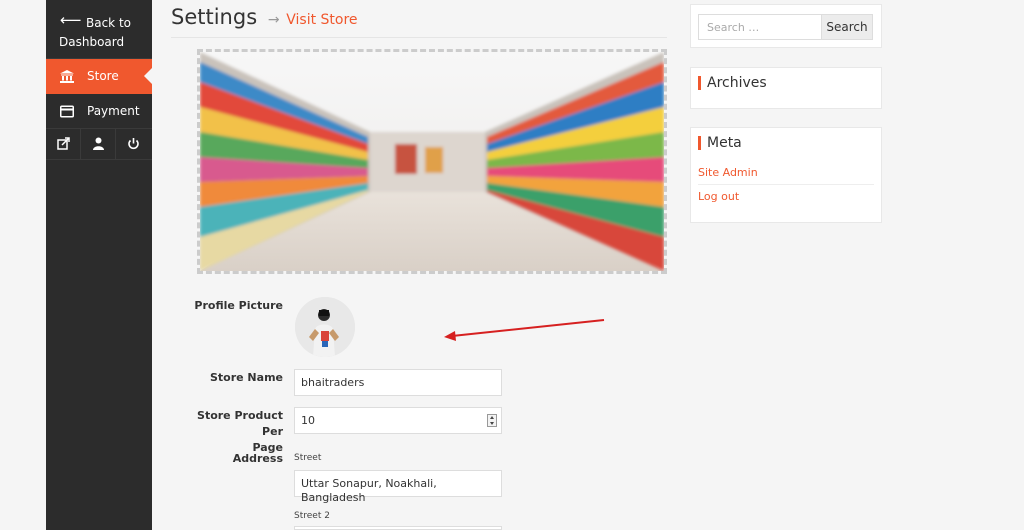  I want to click on visit-store-button, so click(63, 144).